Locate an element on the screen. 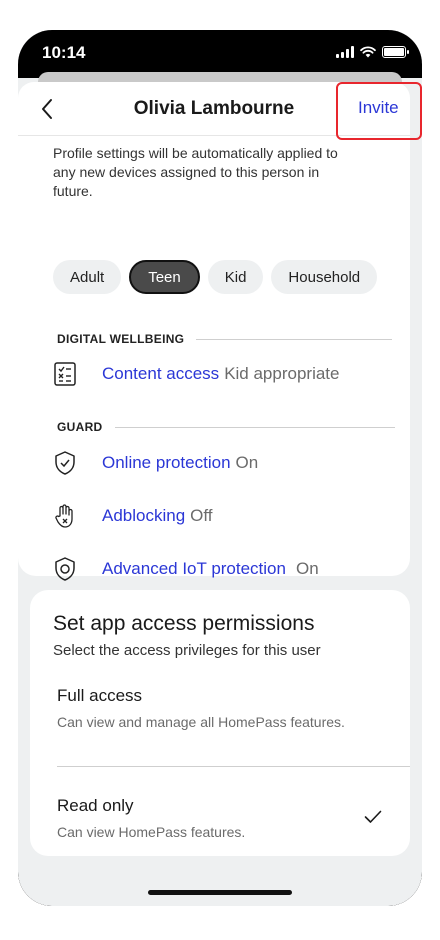 The height and width of the screenshot is (940, 440). content-access-row: Content access Kid appropriate is located at coordinates (196, 374).